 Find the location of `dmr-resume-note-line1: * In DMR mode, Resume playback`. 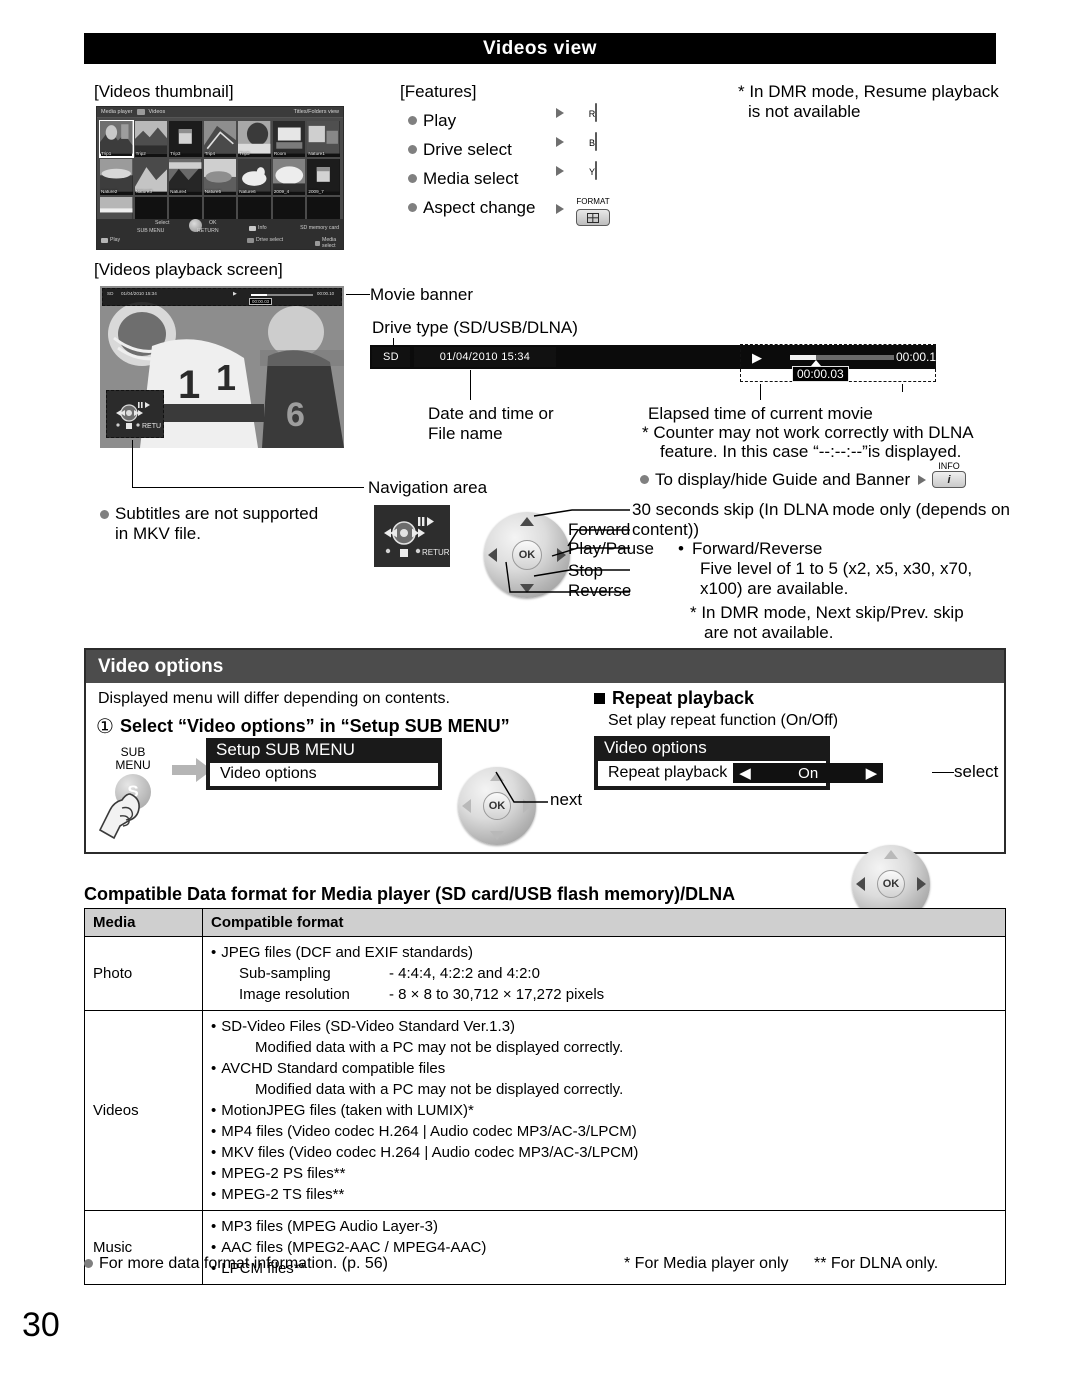

dmr-resume-note-line1: * In DMR mode, Resume playback is located at coordinates (868, 91).